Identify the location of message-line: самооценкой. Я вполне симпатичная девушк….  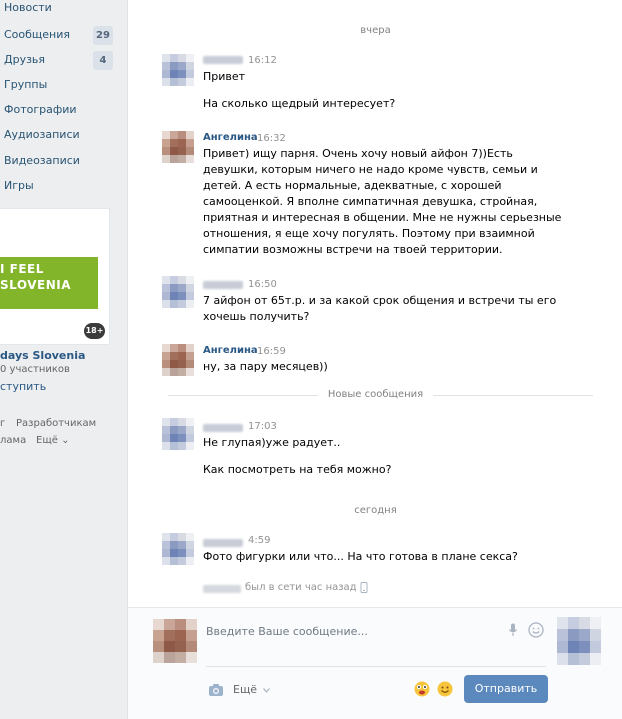
(370, 201).